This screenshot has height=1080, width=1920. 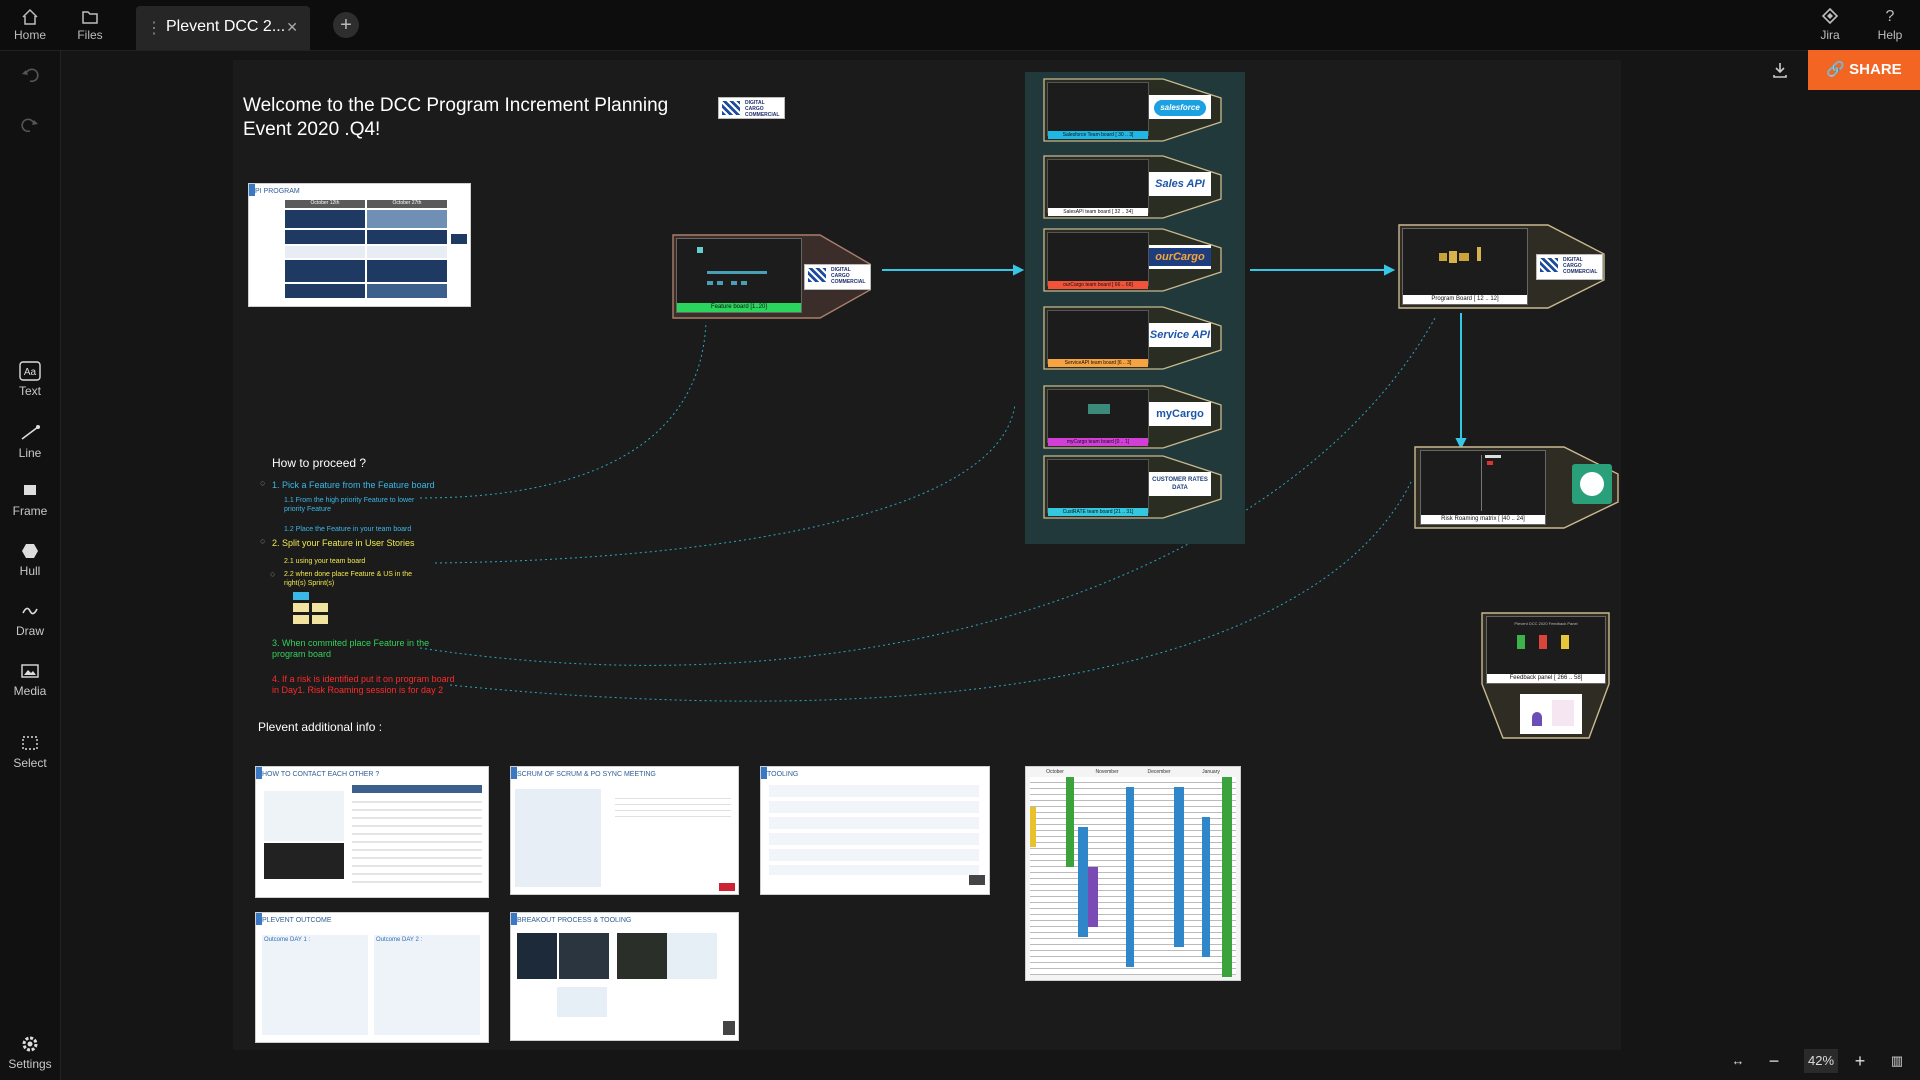 I want to click on calendar-slide: October November December January, so click(x=1133, y=873).